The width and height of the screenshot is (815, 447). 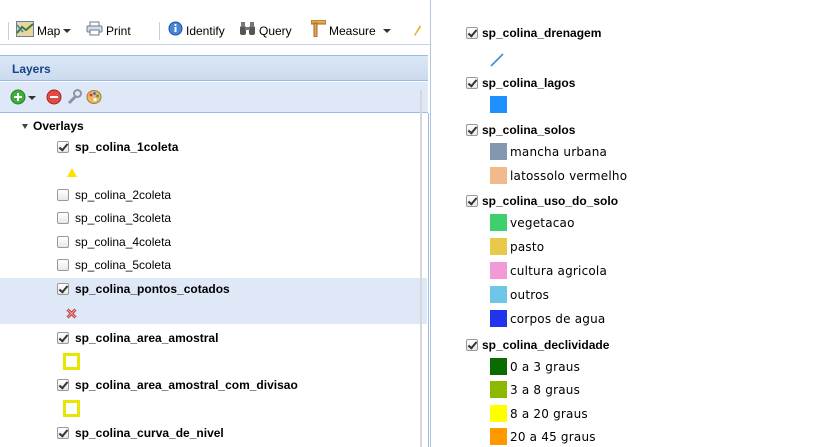 I want to click on measure-menu-button: Measure, so click(x=350, y=29).